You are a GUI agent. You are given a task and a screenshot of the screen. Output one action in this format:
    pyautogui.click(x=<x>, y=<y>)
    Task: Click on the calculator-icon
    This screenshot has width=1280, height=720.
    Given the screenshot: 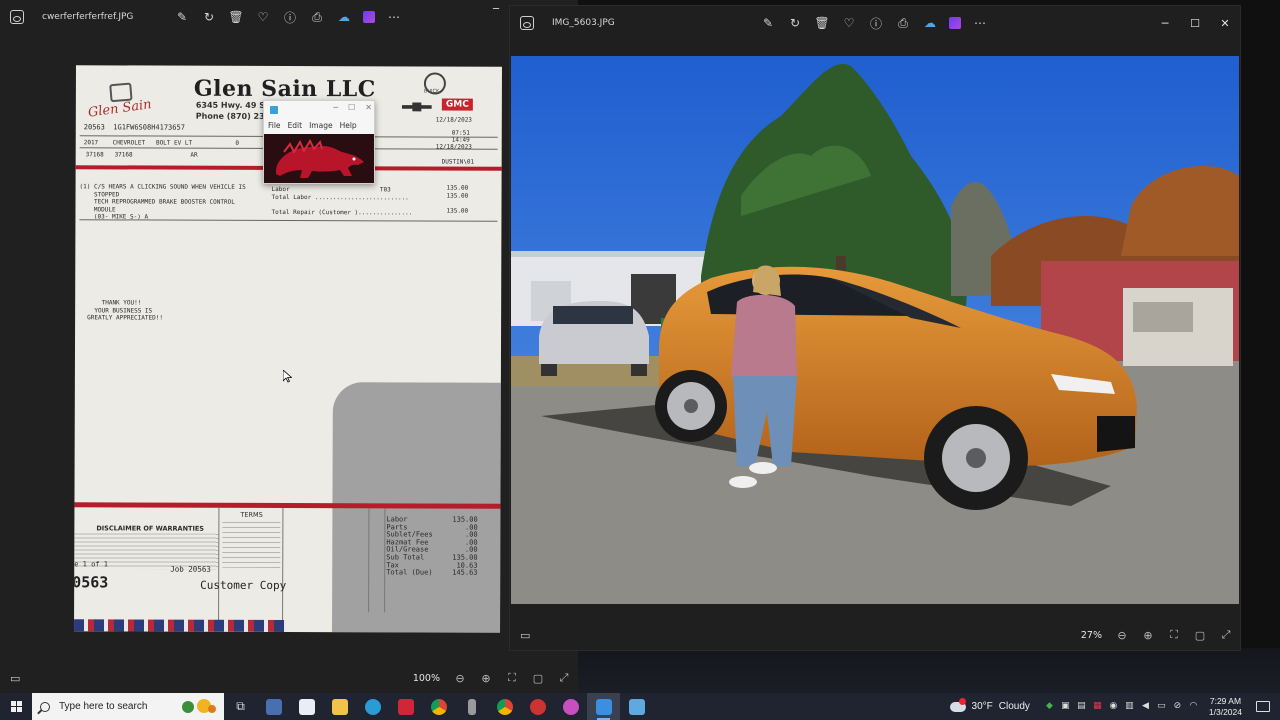 What is the action you would take?
    pyautogui.click(x=273, y=706)
    